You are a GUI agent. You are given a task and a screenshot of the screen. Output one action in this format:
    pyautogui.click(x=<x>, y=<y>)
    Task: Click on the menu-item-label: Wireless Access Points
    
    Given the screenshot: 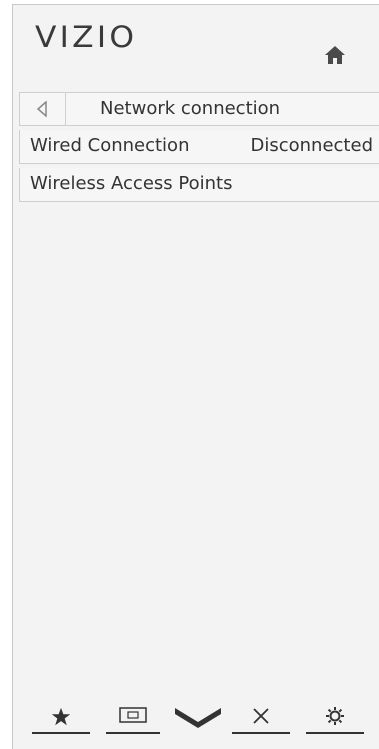 What is the action you would take?
    pyautogui.click(x=131, y=183)
    